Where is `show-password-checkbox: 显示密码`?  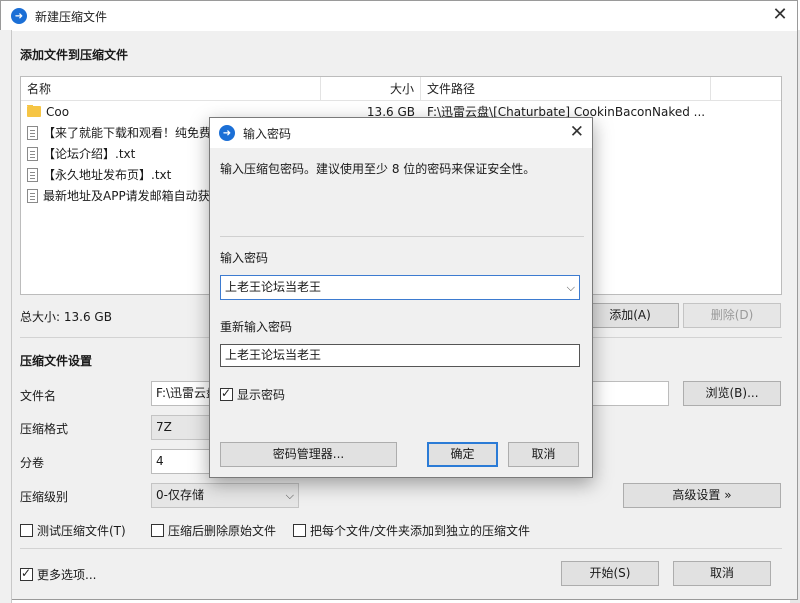 show-password-checkbox: 显示密码 is located at coordinates (252, 394).